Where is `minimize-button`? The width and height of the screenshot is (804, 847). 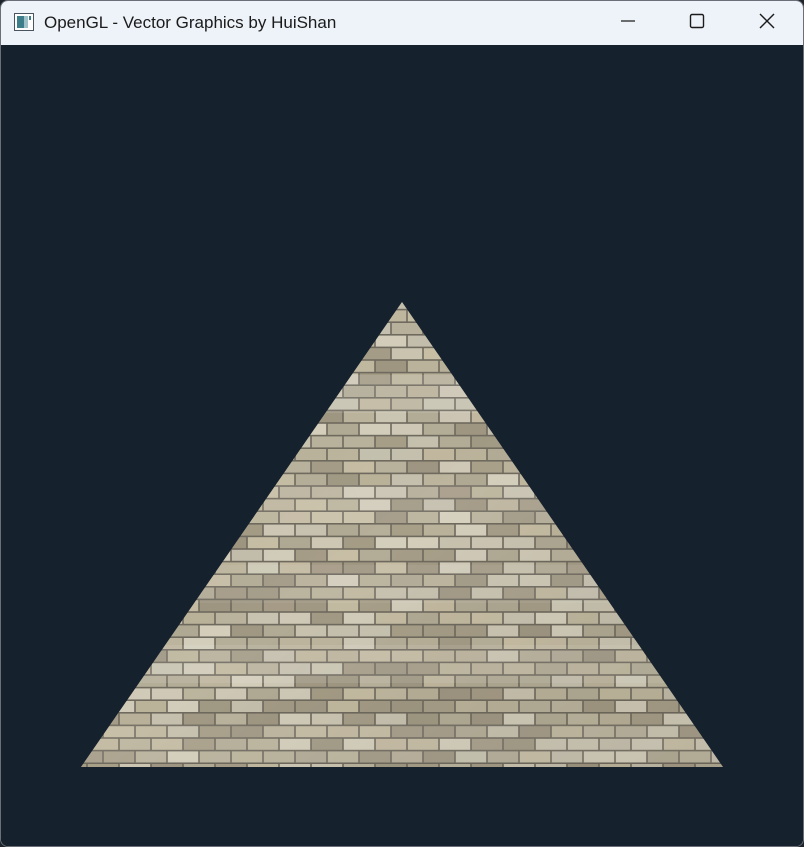
minimize-button is located at coordinates (628, 23).